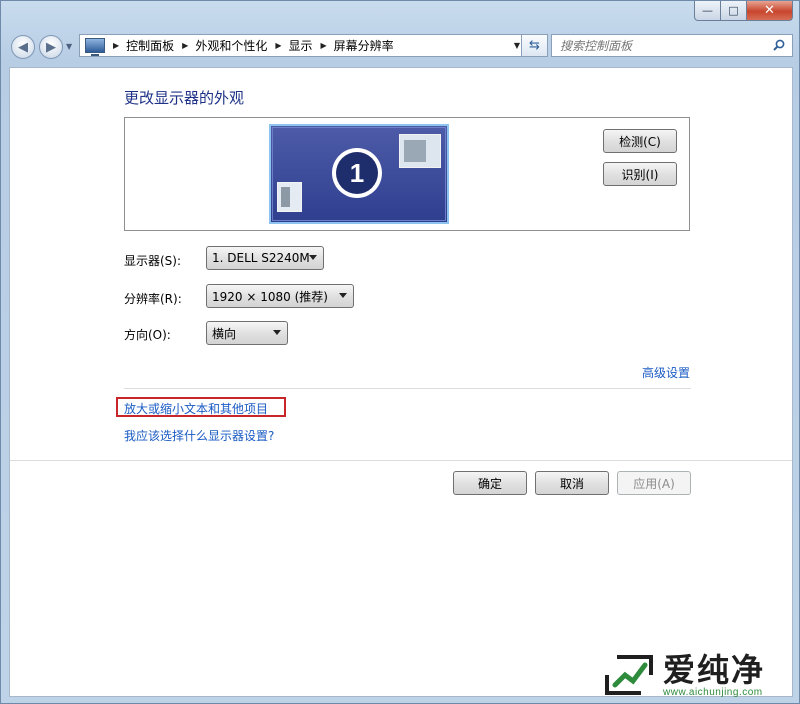  Describe the element at coordinates (654, 483) in the screenshot. I see `apply-button: 应用(A)` at that location.